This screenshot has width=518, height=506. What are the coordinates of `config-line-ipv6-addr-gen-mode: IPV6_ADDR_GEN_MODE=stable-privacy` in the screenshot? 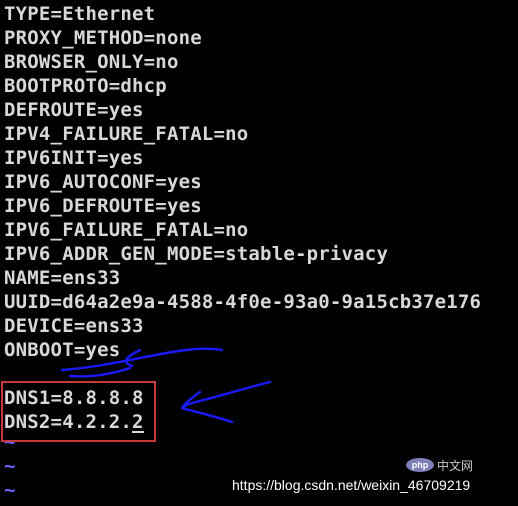 It's located at (196, 254).